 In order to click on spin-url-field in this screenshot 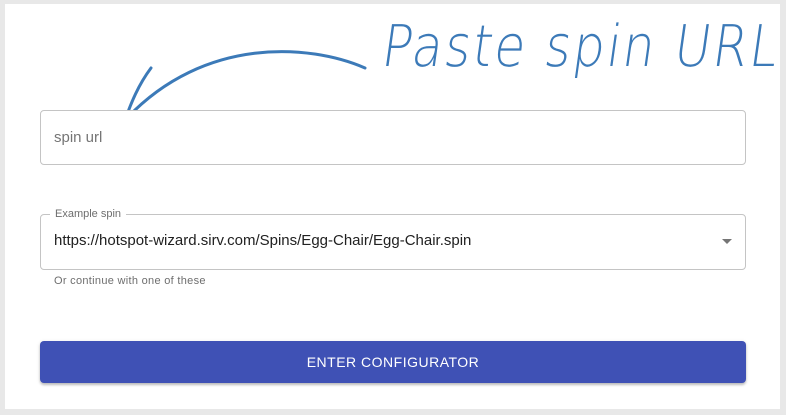, I will do `click(393, 137)`.